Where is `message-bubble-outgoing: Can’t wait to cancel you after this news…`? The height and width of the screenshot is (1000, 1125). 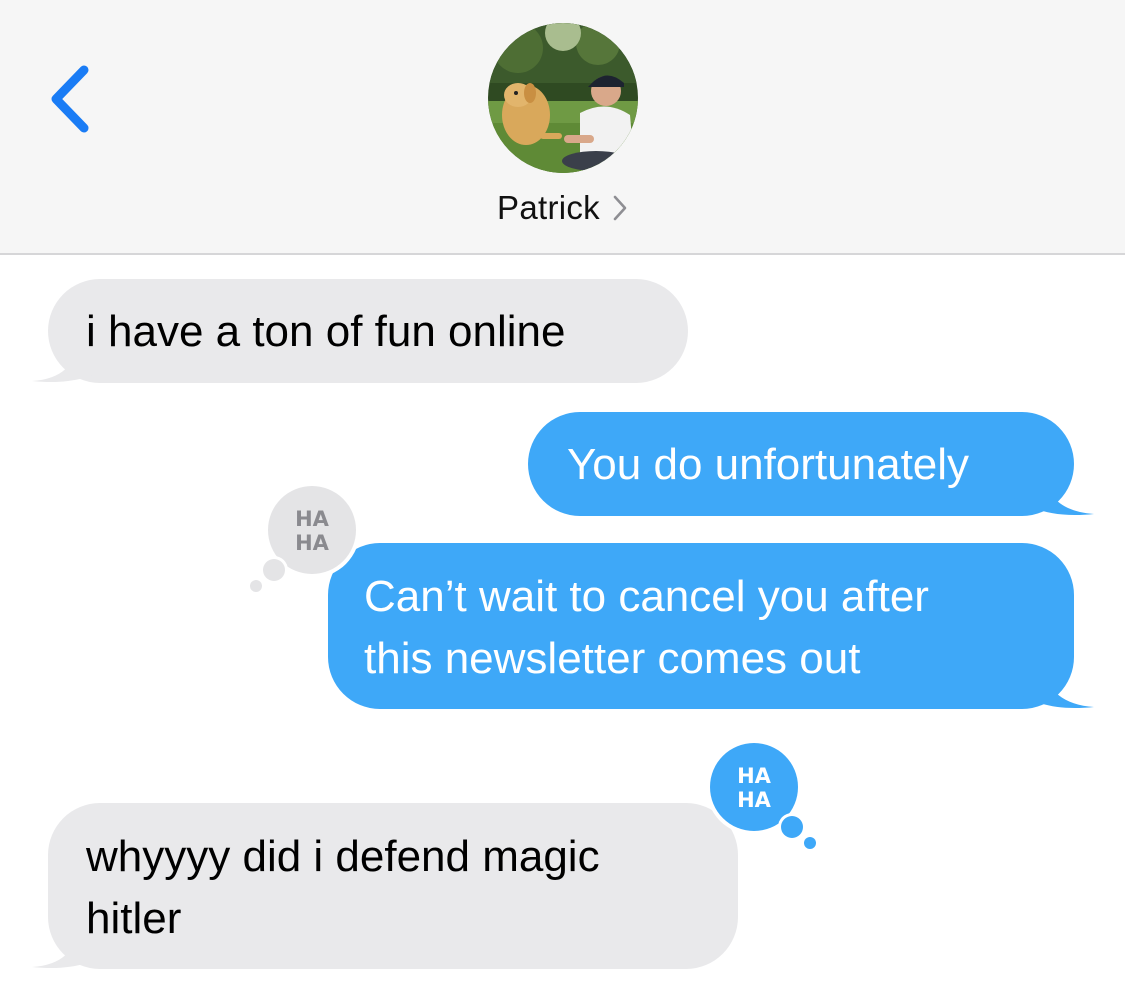 message-bubble-outgoing: Can’t wait to cancel you after this news… is located at coordinates (711, 627).